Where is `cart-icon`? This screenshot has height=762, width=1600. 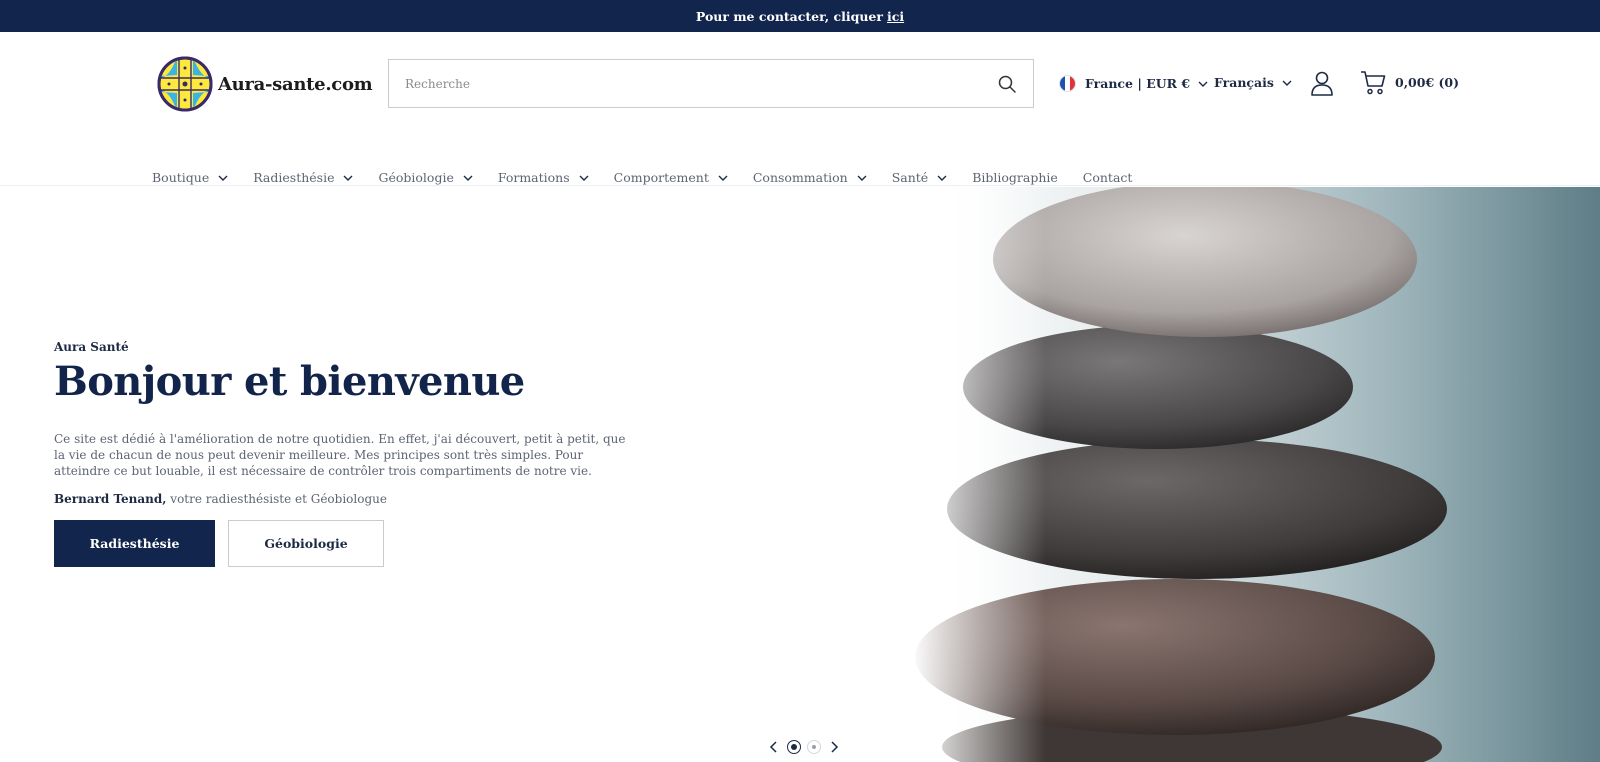 cart-icon is located at coordinates (1373, 83).